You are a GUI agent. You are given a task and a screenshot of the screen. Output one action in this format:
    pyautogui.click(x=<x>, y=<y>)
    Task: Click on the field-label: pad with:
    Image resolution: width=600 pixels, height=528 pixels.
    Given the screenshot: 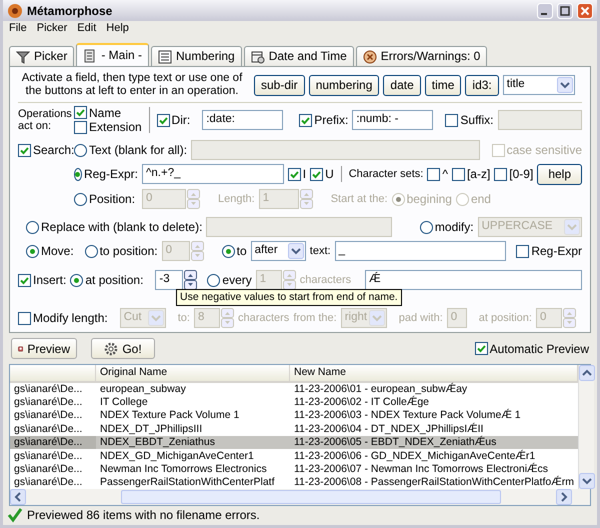 What is the action you would take?
    pyautogui.click(x=420, y=318)
    